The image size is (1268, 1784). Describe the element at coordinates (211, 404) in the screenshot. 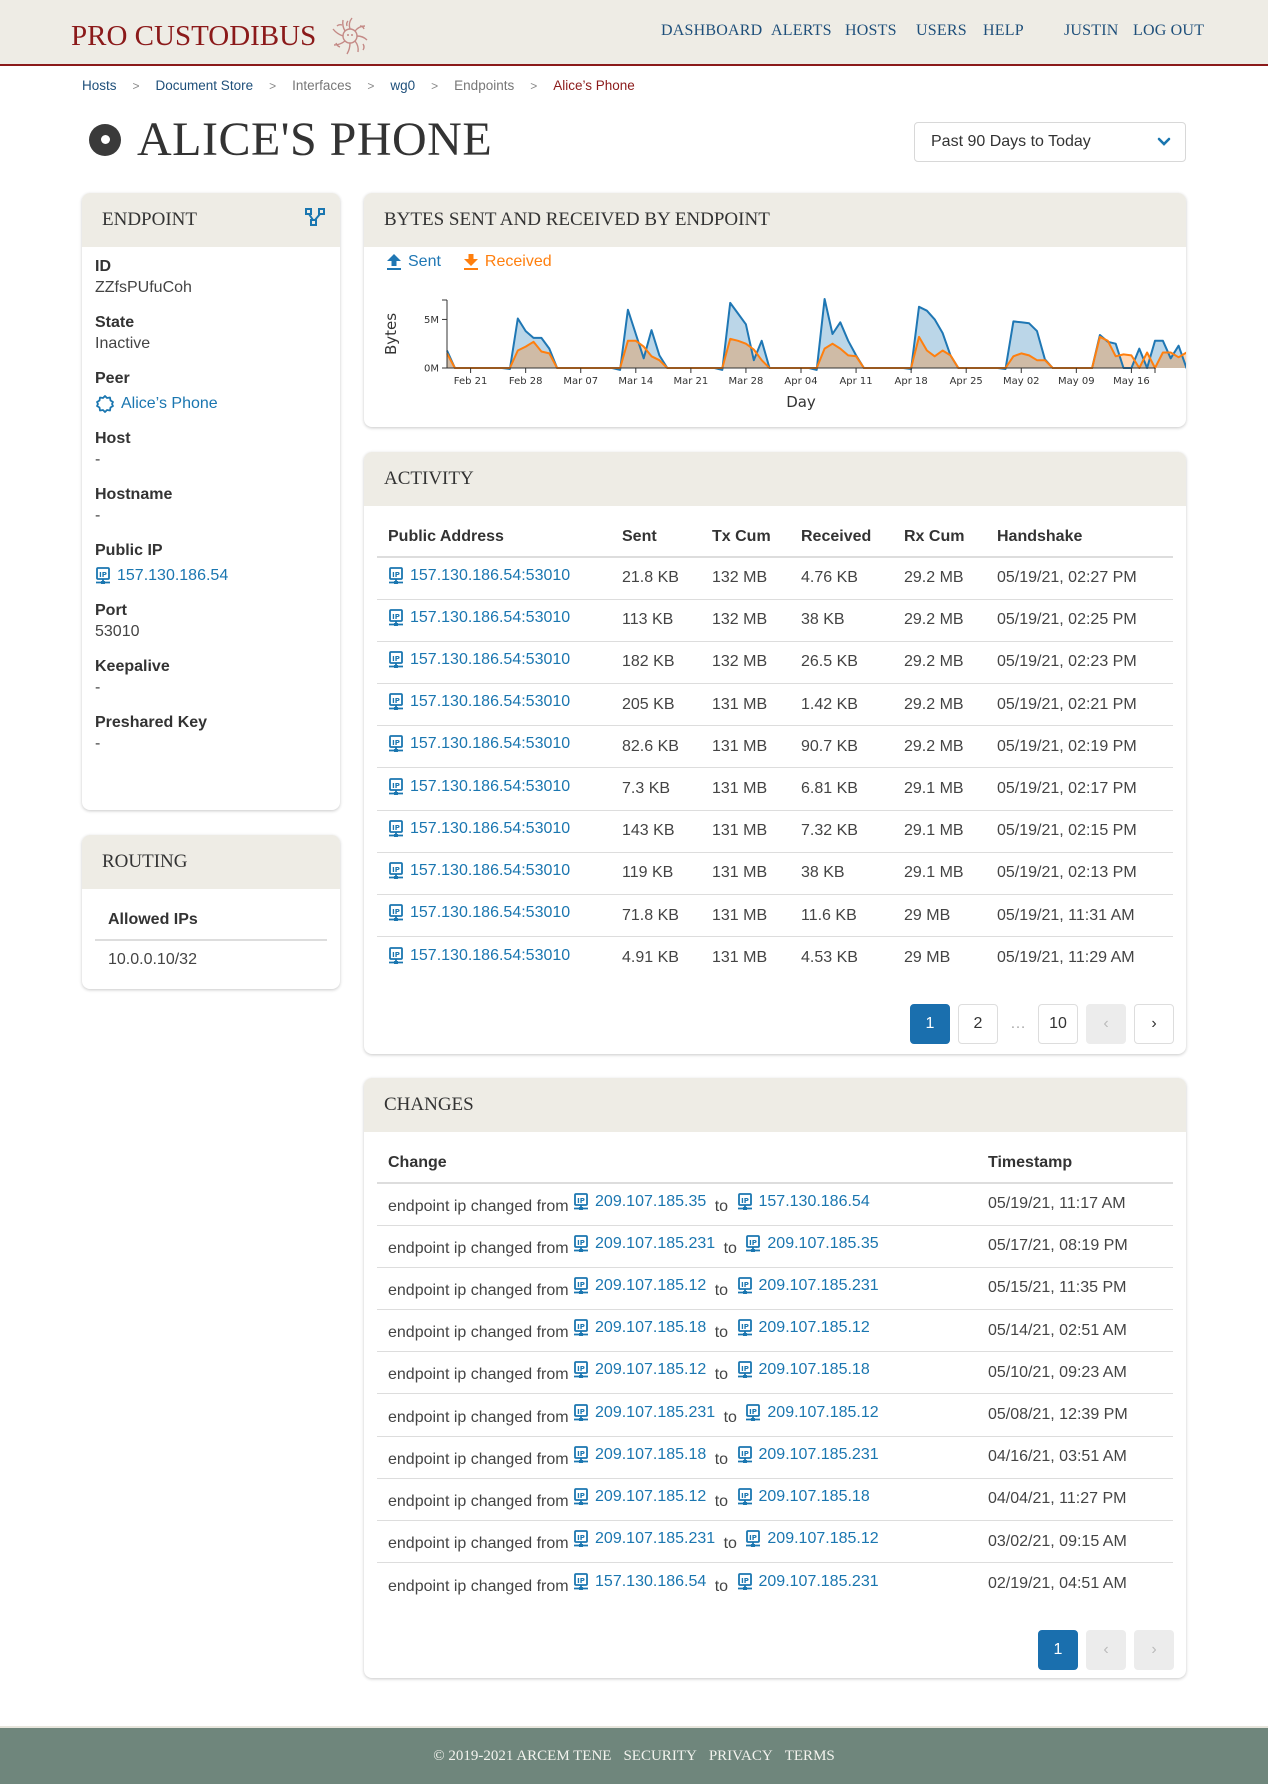

I see `peer-link: Alice’s Phone` at that location.